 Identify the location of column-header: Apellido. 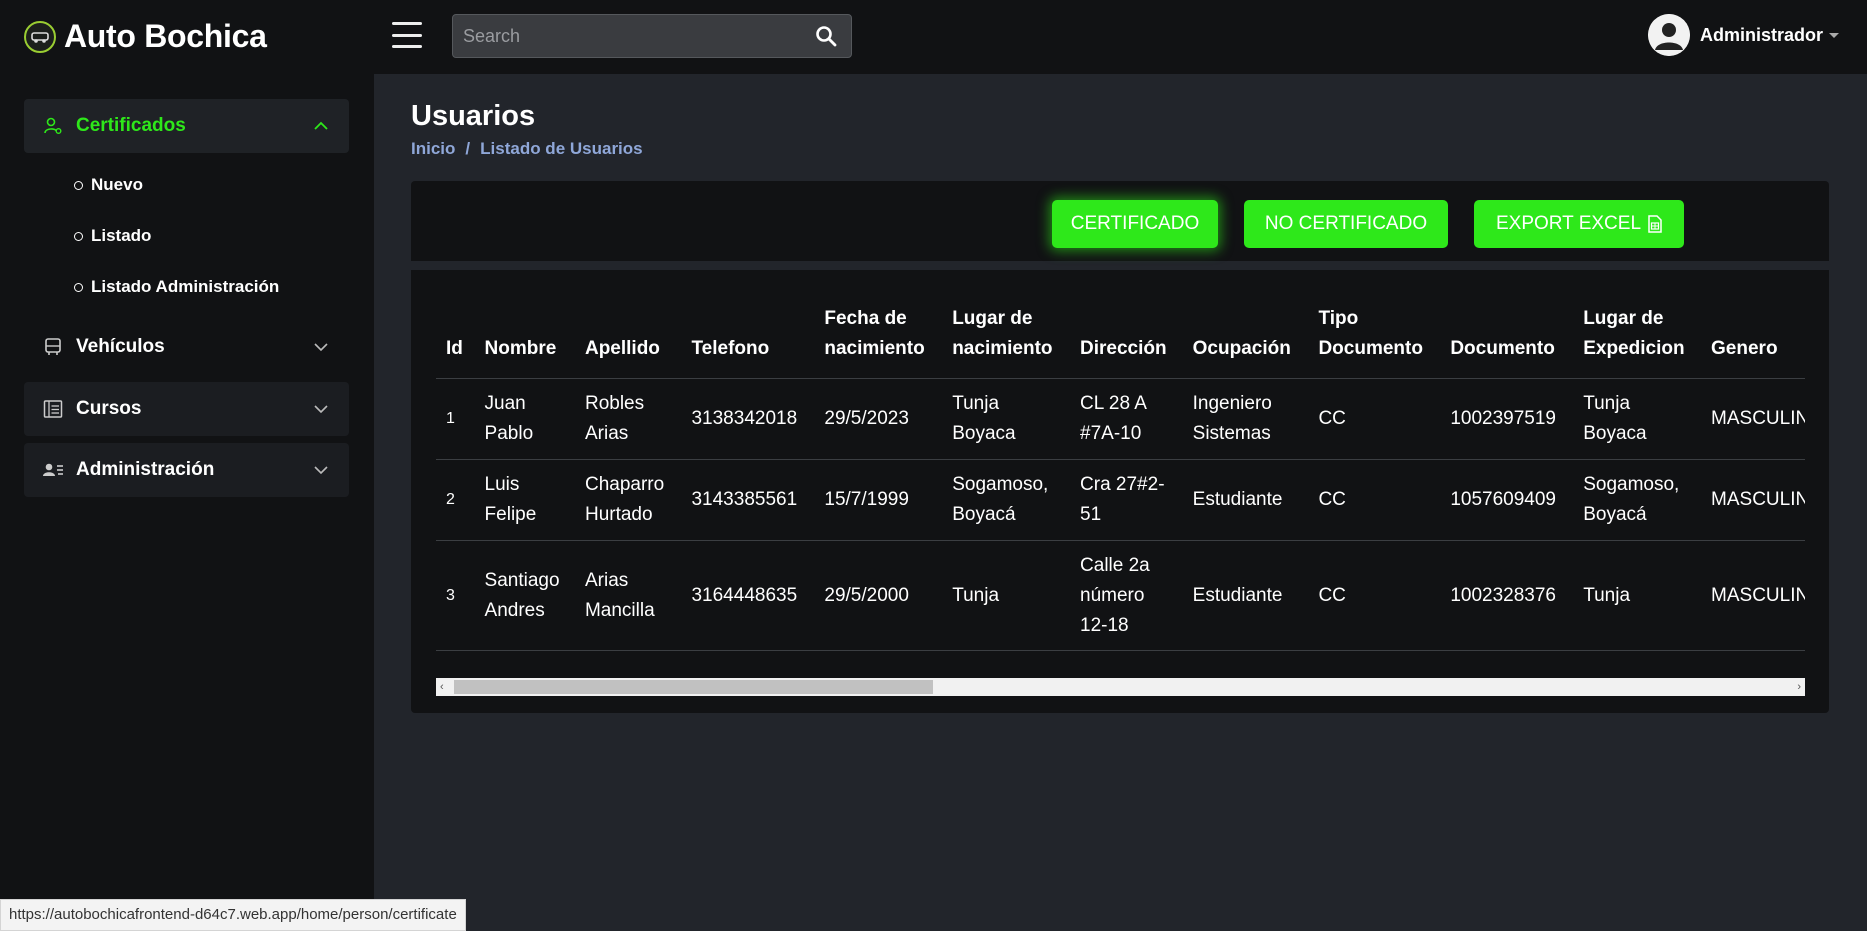
(628, 336).